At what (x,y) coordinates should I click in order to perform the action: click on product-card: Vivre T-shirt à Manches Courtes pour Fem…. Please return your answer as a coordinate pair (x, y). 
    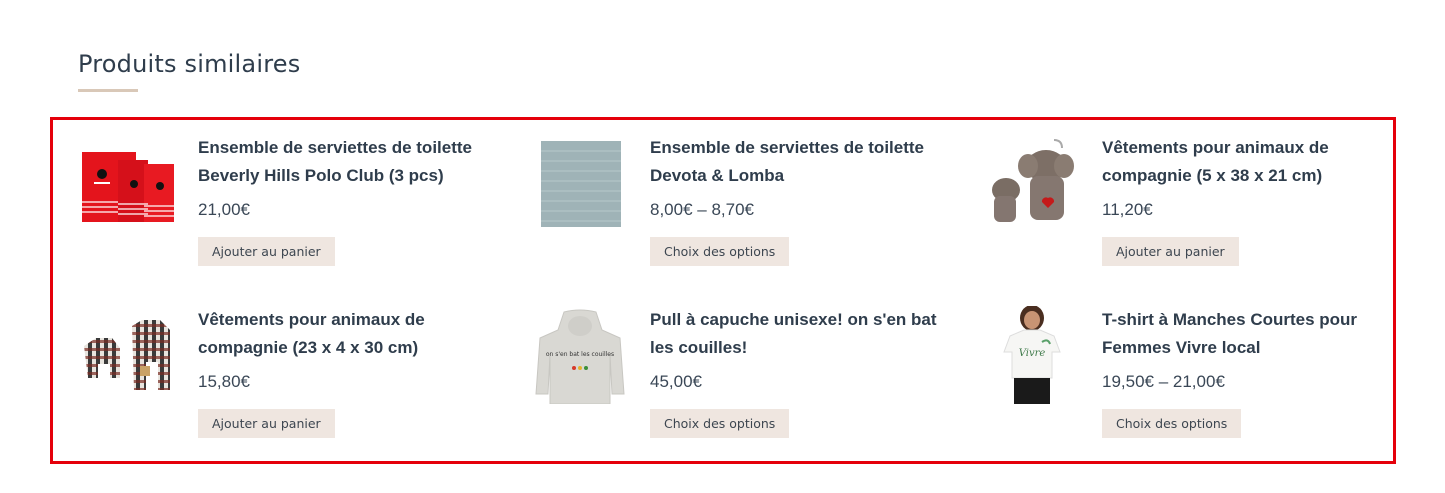
    Looking at the image, I should click on (1192, 381).